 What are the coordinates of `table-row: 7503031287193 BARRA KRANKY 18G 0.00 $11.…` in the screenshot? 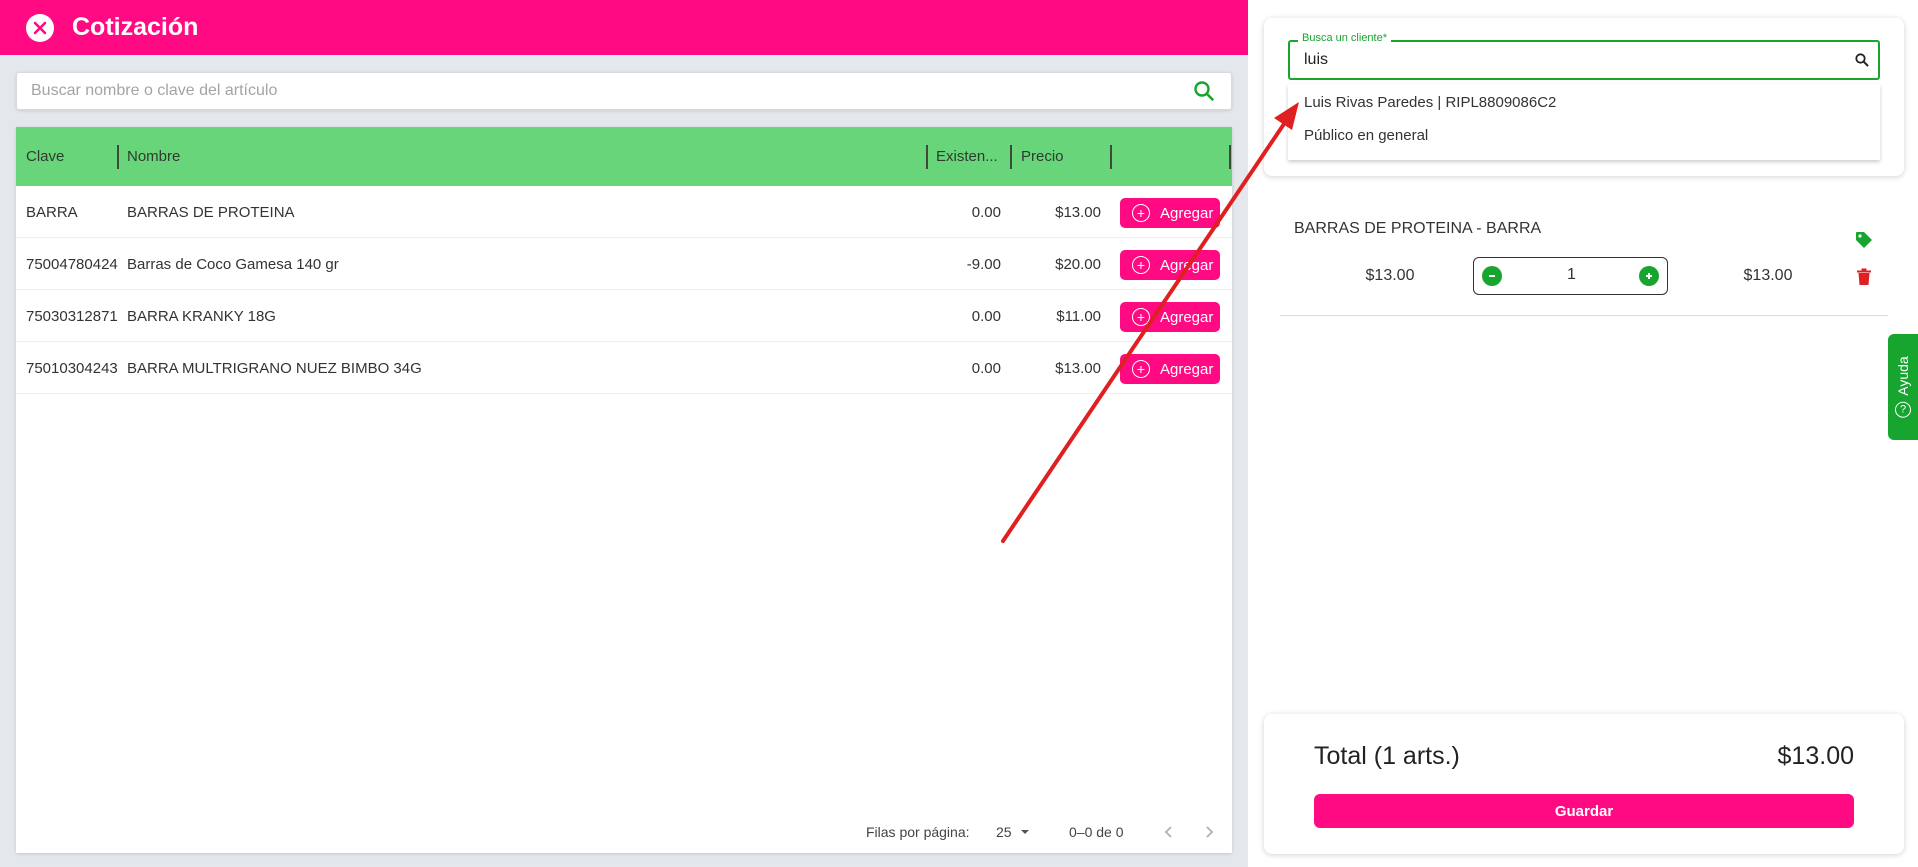 It's located at (624, 316).